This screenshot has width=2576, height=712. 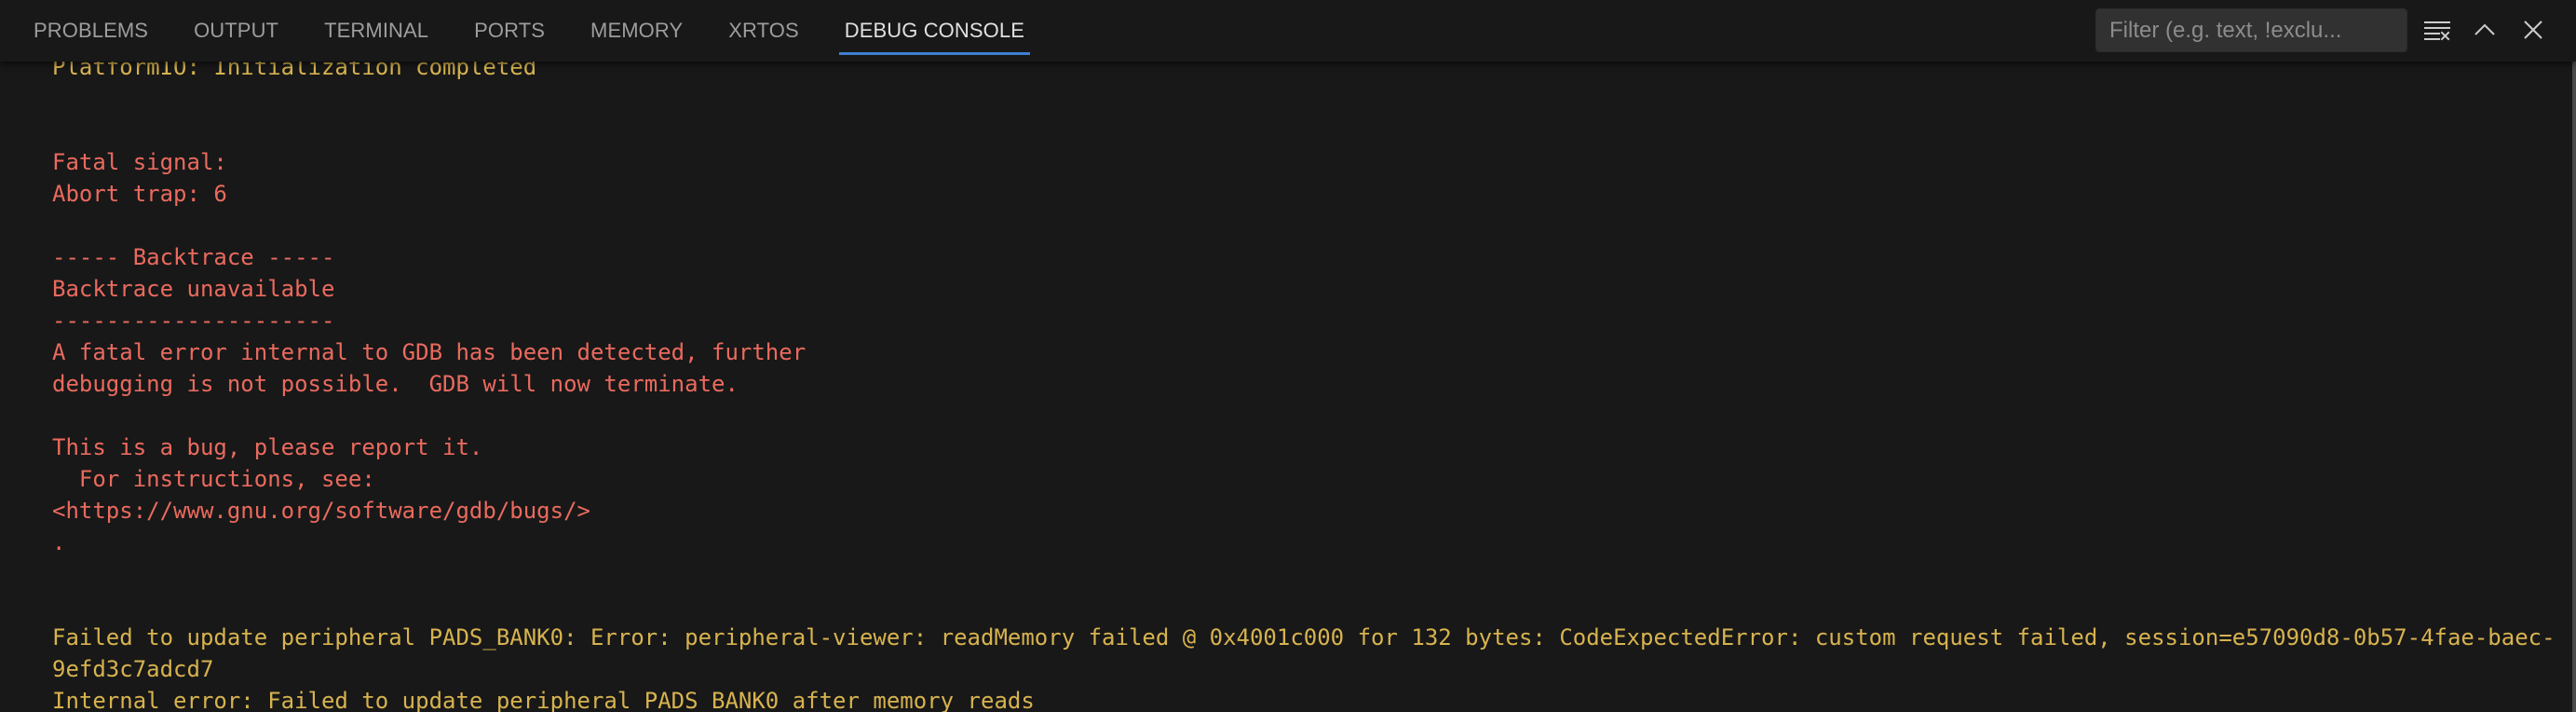 What do you see at coordinates (193, 257) in the screenshot?
I see `console-line: ----- Backtrace -----` at bounding box center [193, 257].